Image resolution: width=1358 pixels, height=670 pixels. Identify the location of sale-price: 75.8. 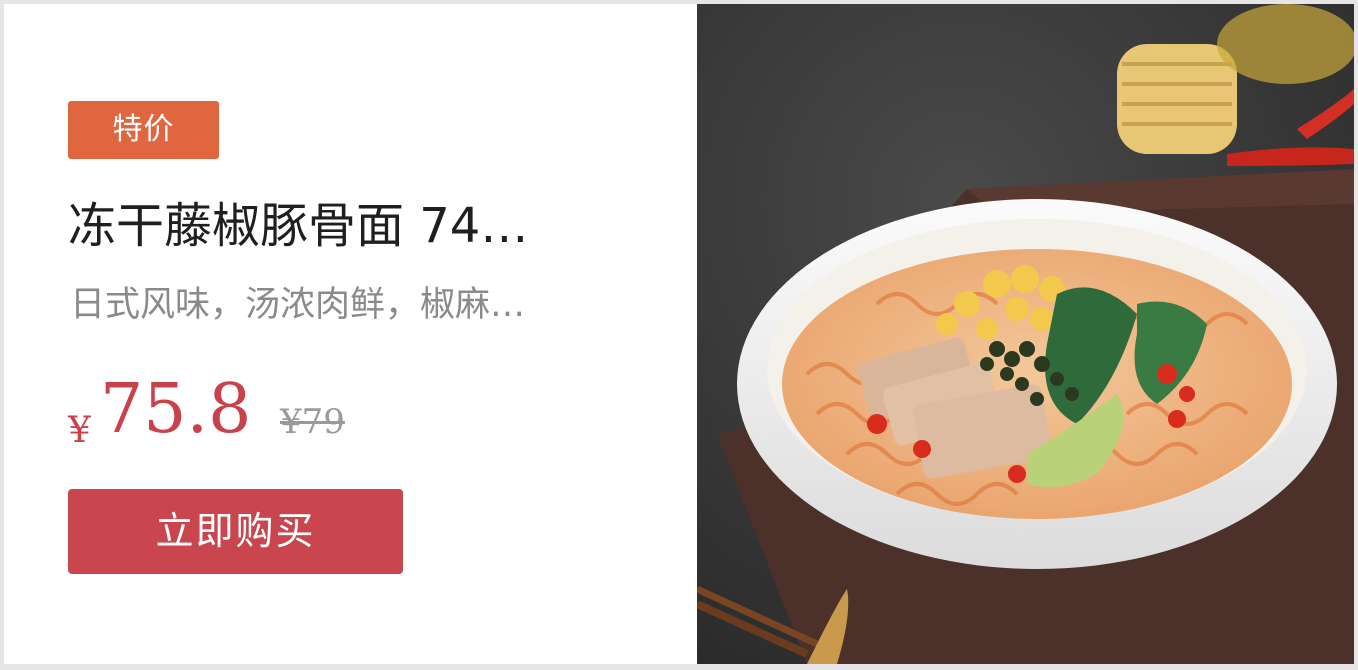
(176, 409).